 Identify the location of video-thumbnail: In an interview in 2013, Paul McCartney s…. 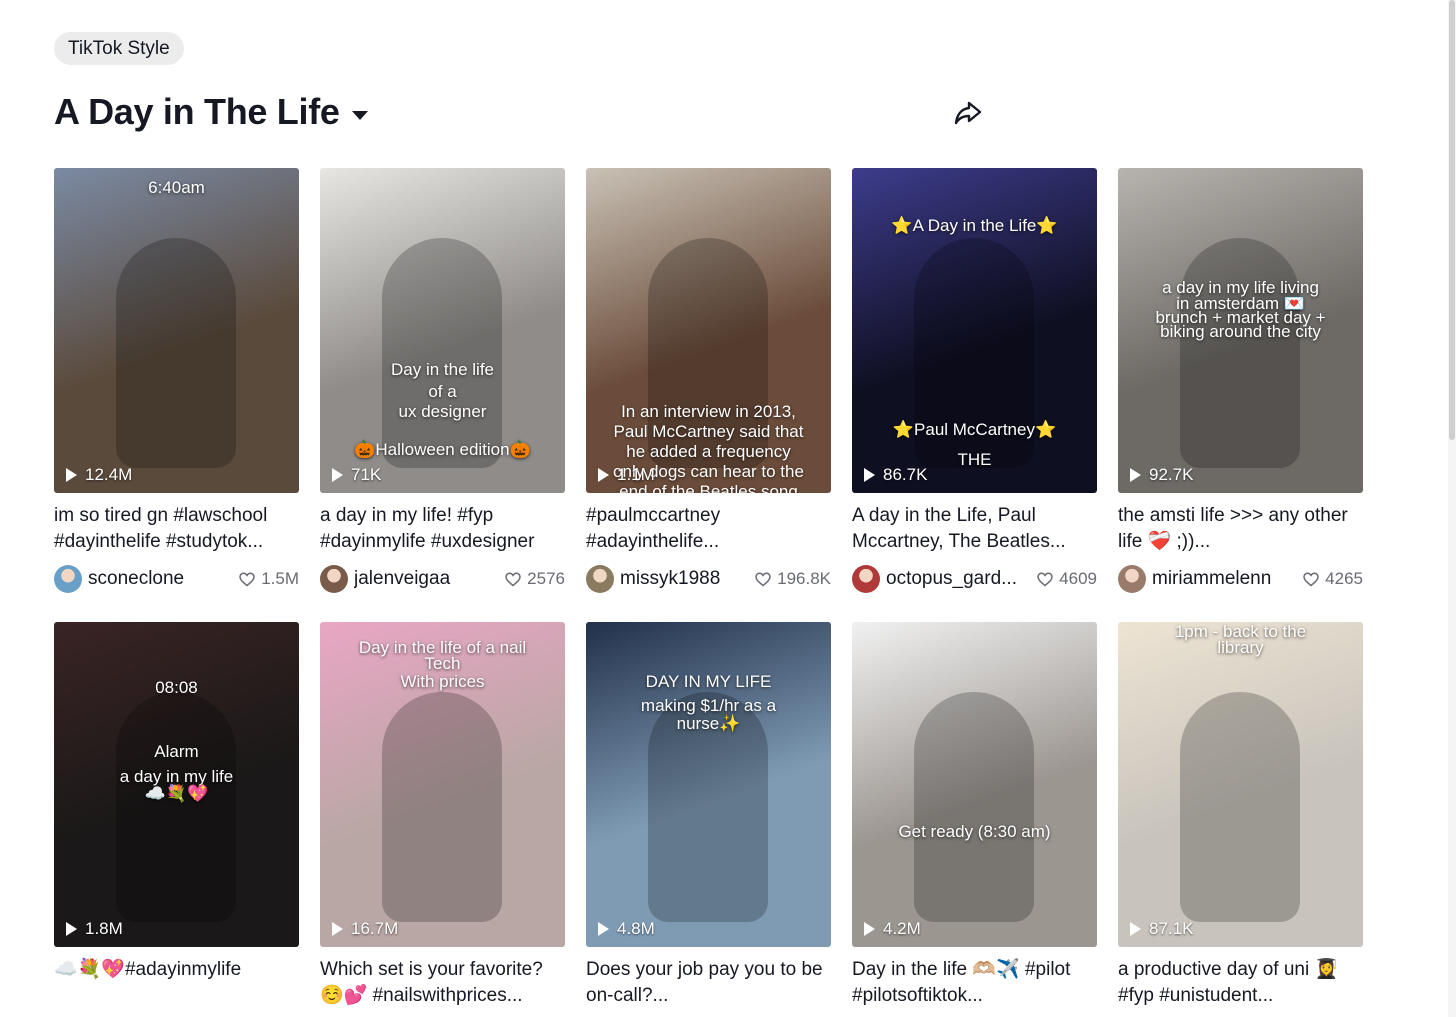
(708, 330).